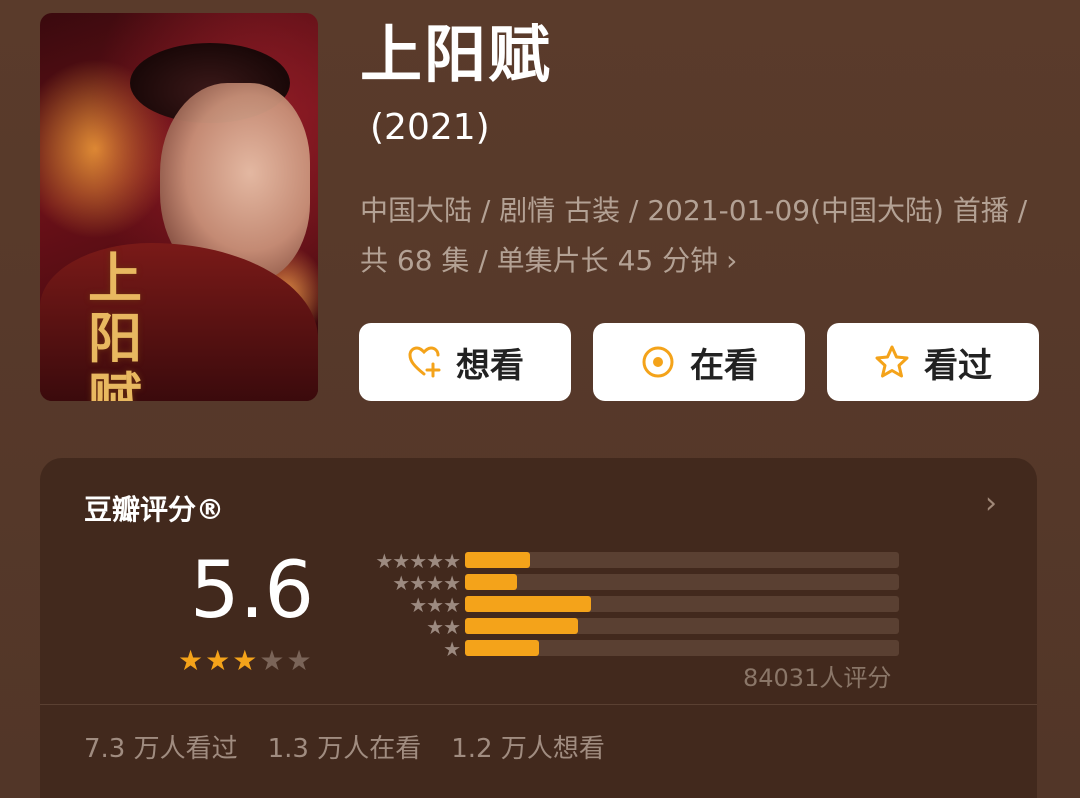 The width and height of the screenshot is (1080, 798). What do you see at coordinates (658, 362) in the screenshot?
I see `target-icon` at bounding box center [658, 362].